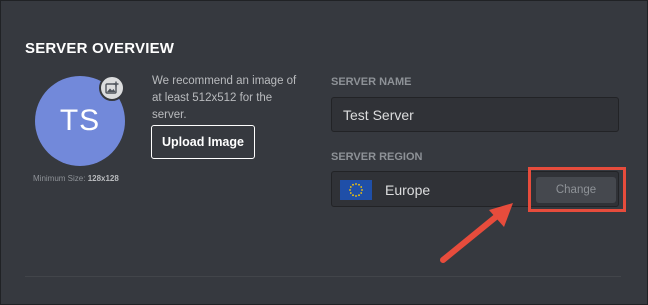  What do you see at coordinates (100, 48) in the screenshot?
I see `section-title: SERVER OVERVIEW` at bounding box center [100, 48].